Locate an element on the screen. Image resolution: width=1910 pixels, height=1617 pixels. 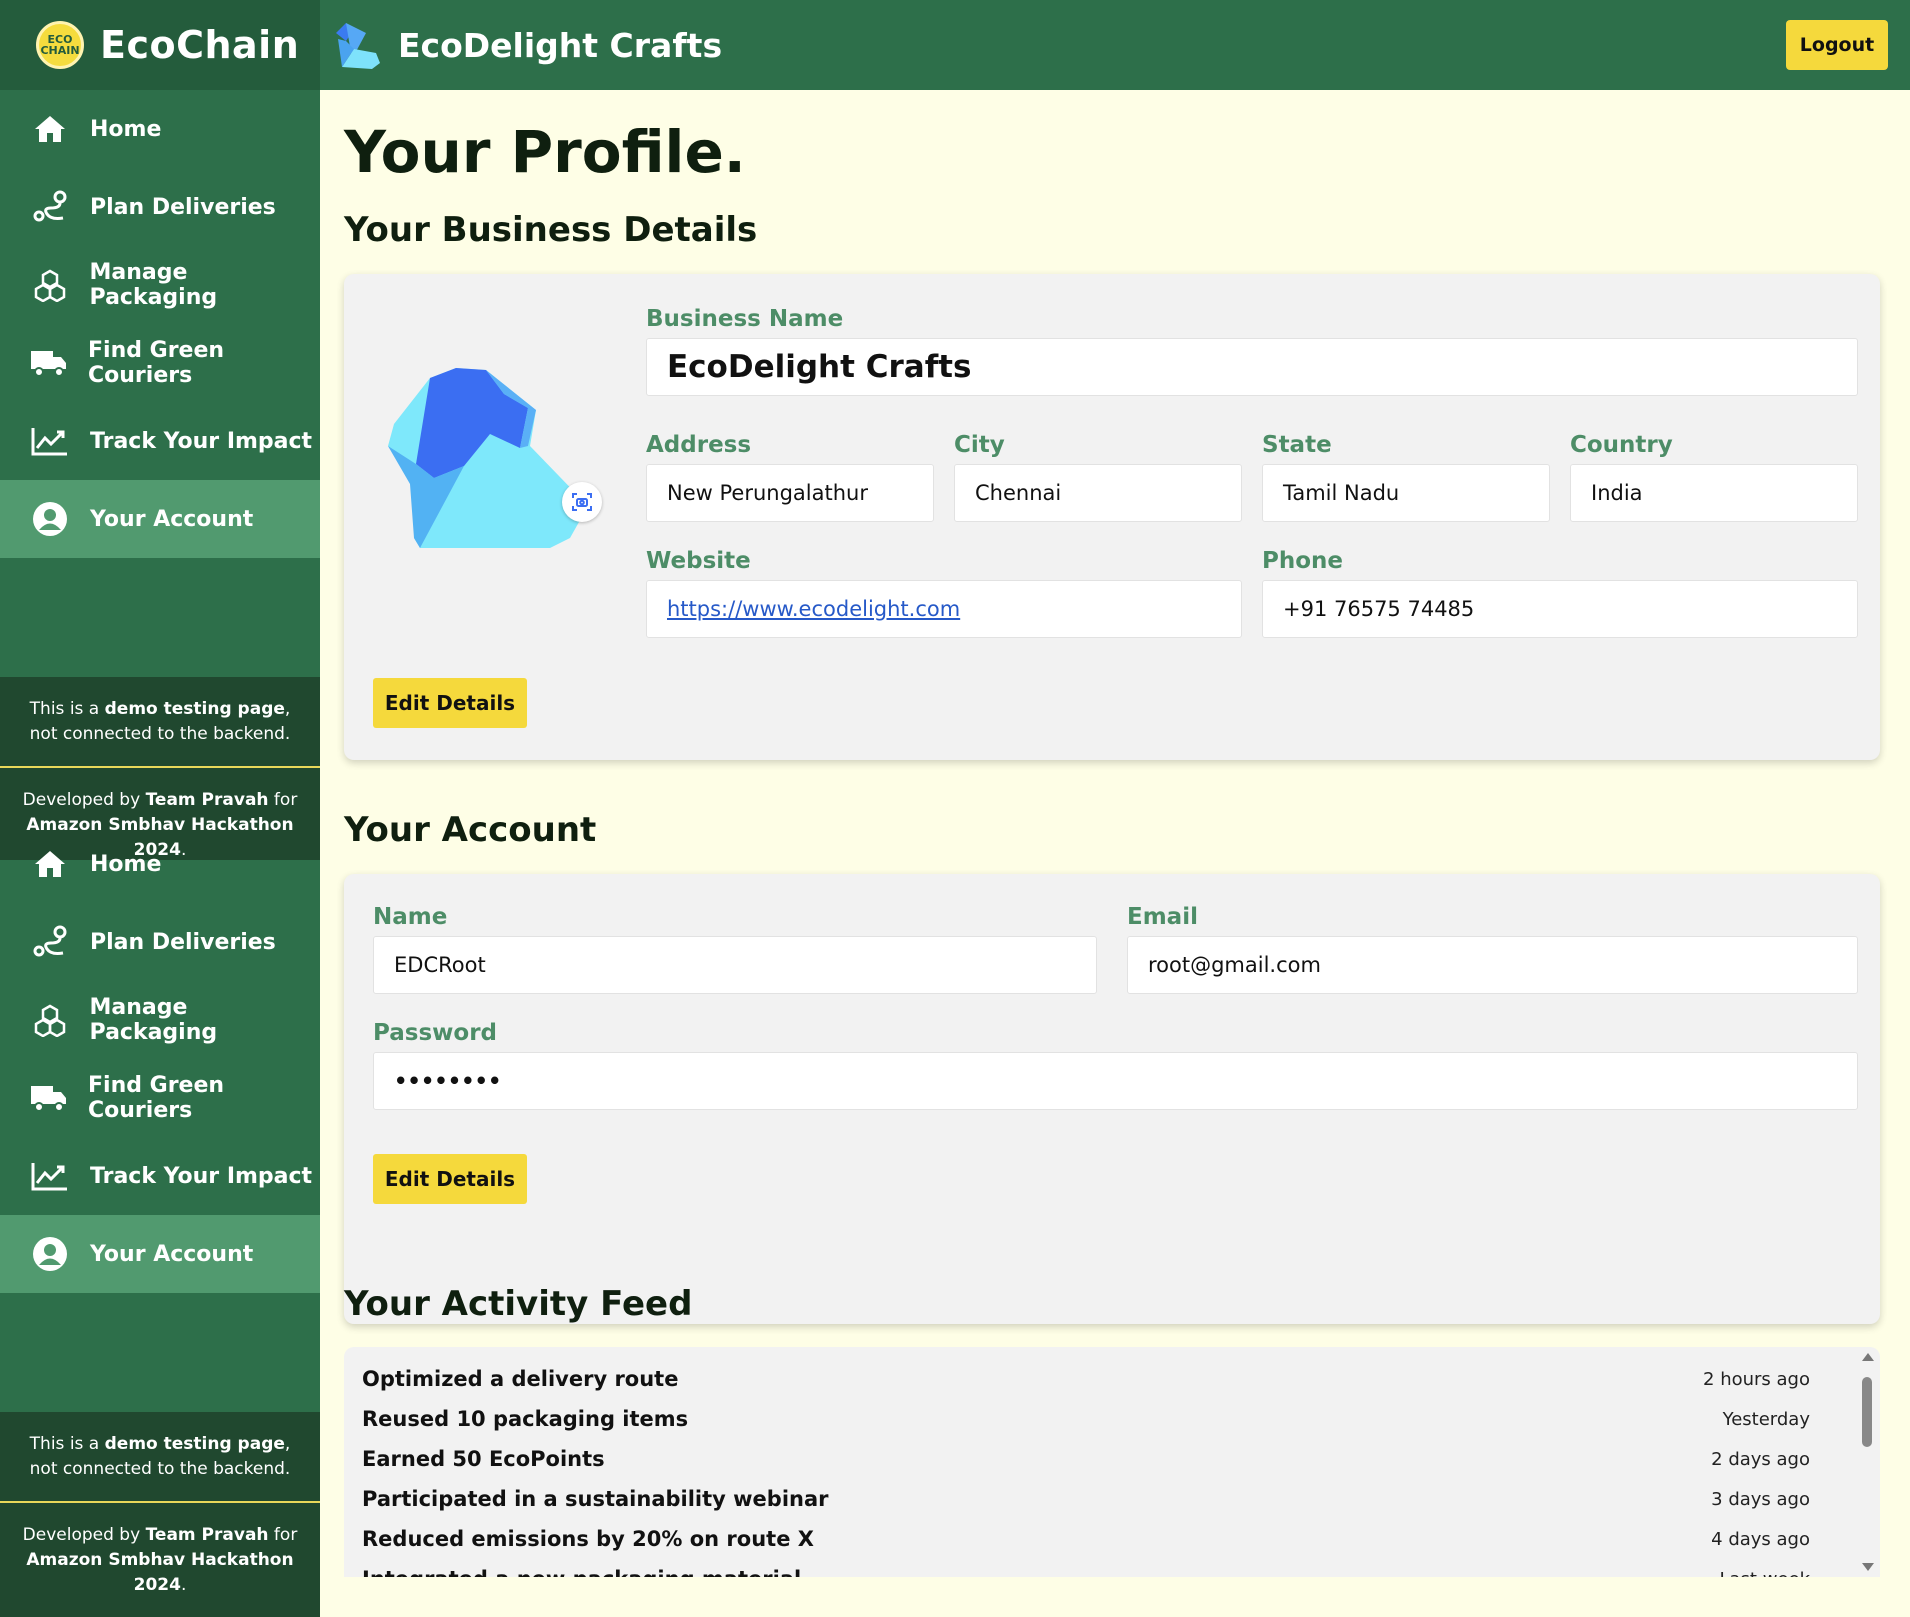
business-name-label: Business Name is located at coordinates (745, 319).